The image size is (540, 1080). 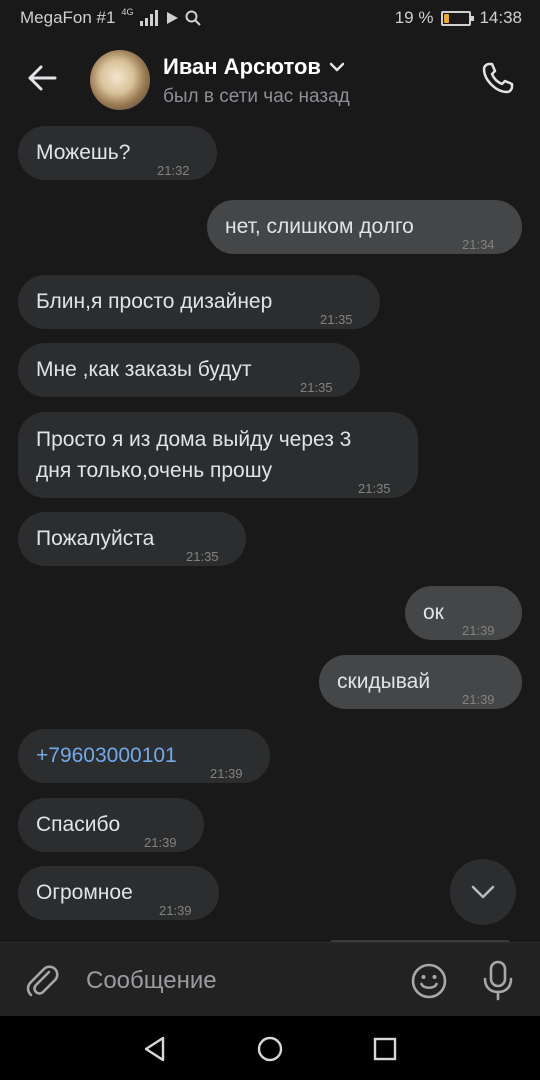 I want to click on message-text-line1: Просто я из дома выйду через 3, so click(x=194, y=439).